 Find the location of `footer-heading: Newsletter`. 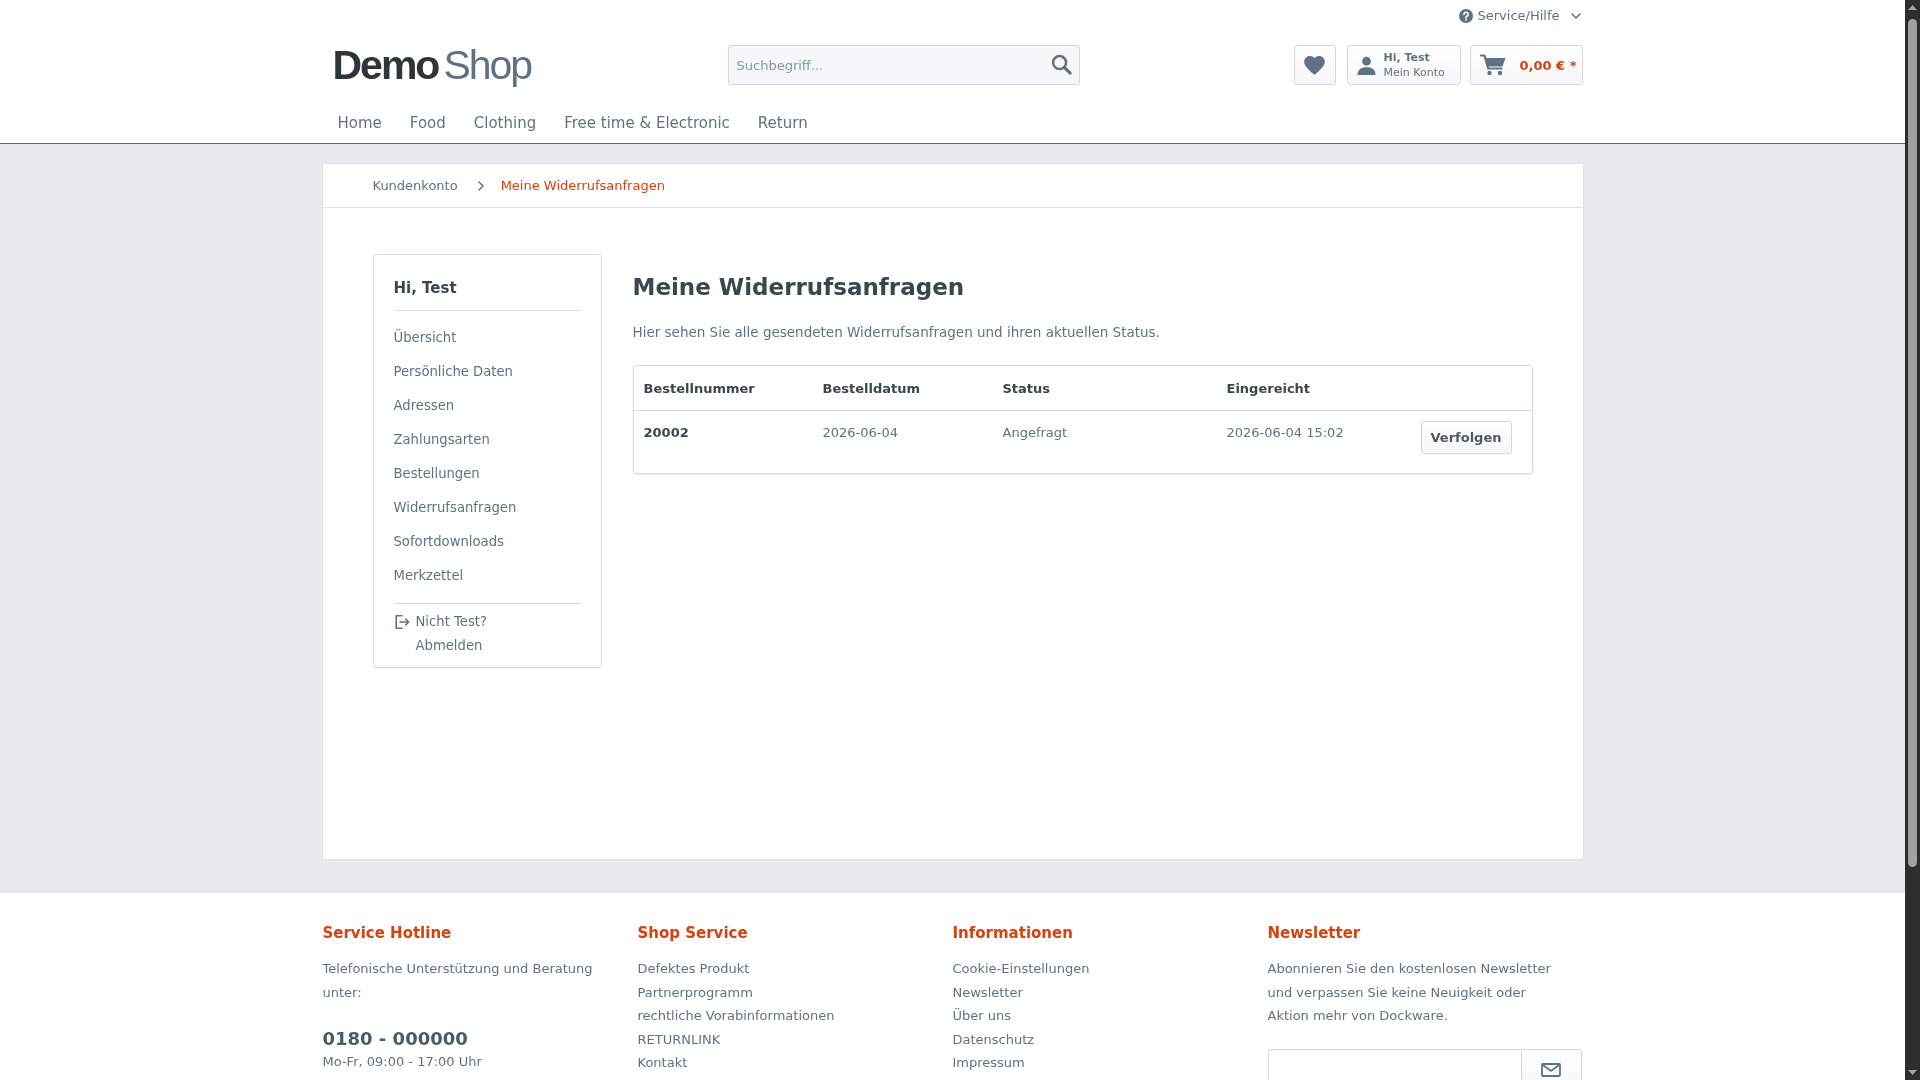

footer-heading: Newsletter is located at coordinates (1314, 933).